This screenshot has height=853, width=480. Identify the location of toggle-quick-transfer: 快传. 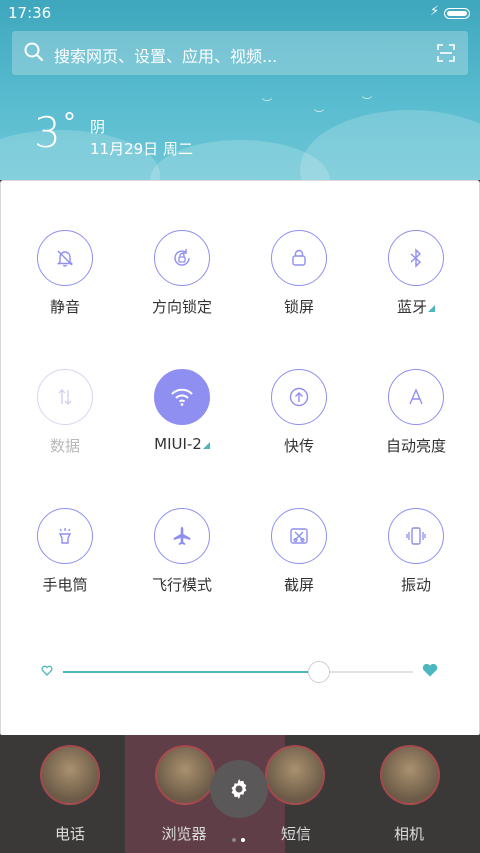
(301, 424).